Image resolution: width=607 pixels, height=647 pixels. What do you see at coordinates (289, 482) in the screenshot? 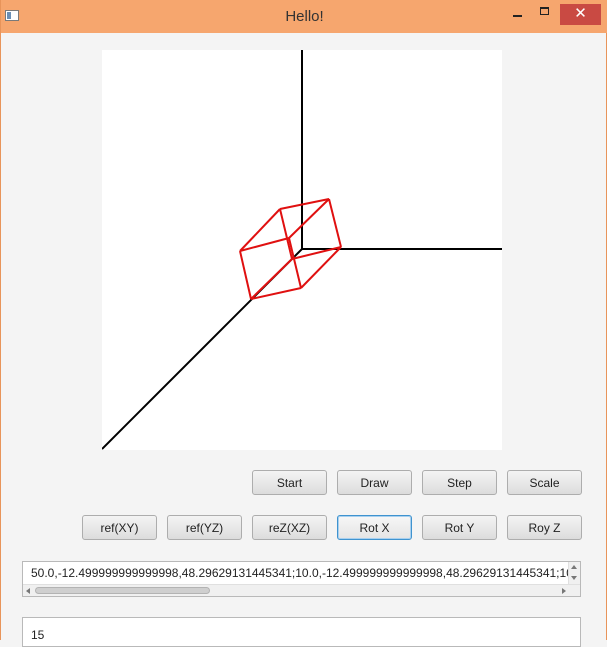
I see `start-button: Start` at bounding box center [289, 482].